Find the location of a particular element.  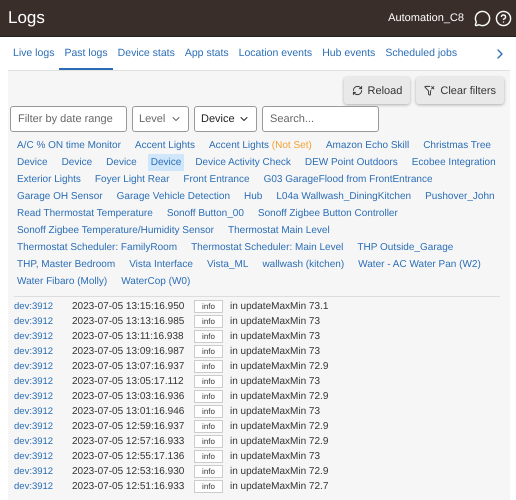

source-filter: Ecobee Integration is located at coordinates (453, 162).